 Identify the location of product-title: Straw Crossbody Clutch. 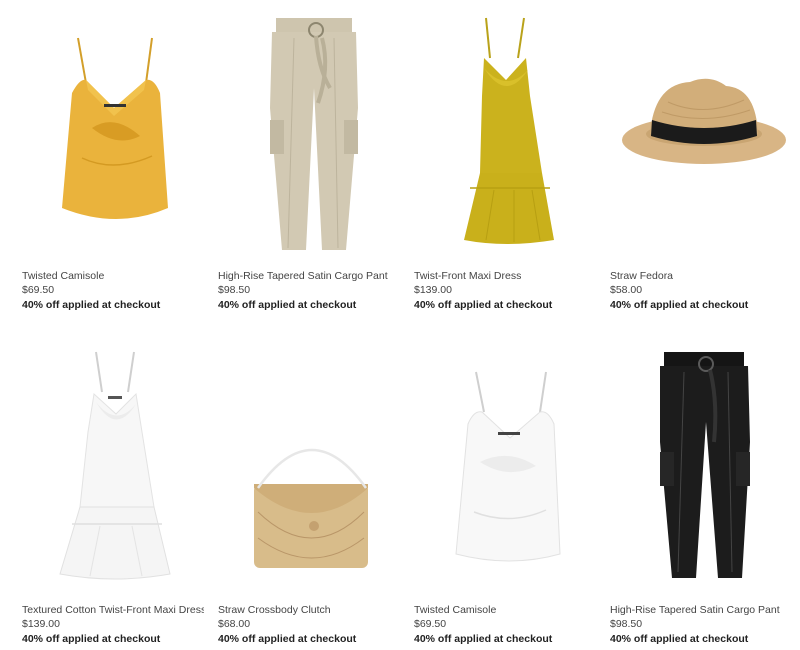
(309, 610).